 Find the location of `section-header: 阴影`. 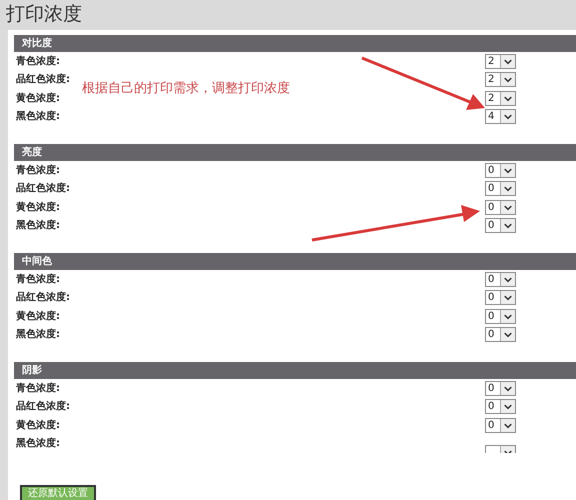

section-header: 阴影 is located at coordinates (295, 370).